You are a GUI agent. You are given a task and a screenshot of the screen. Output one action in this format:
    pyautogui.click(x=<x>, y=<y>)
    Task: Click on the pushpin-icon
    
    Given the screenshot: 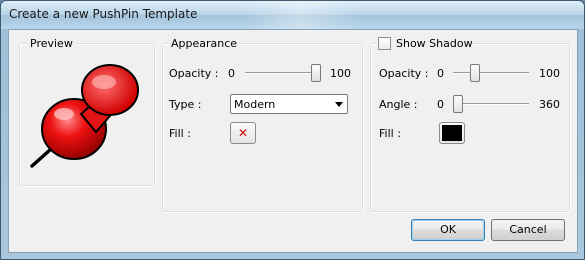 What is the action you would take?
    pyautogui.click(x=84, y=116)
    